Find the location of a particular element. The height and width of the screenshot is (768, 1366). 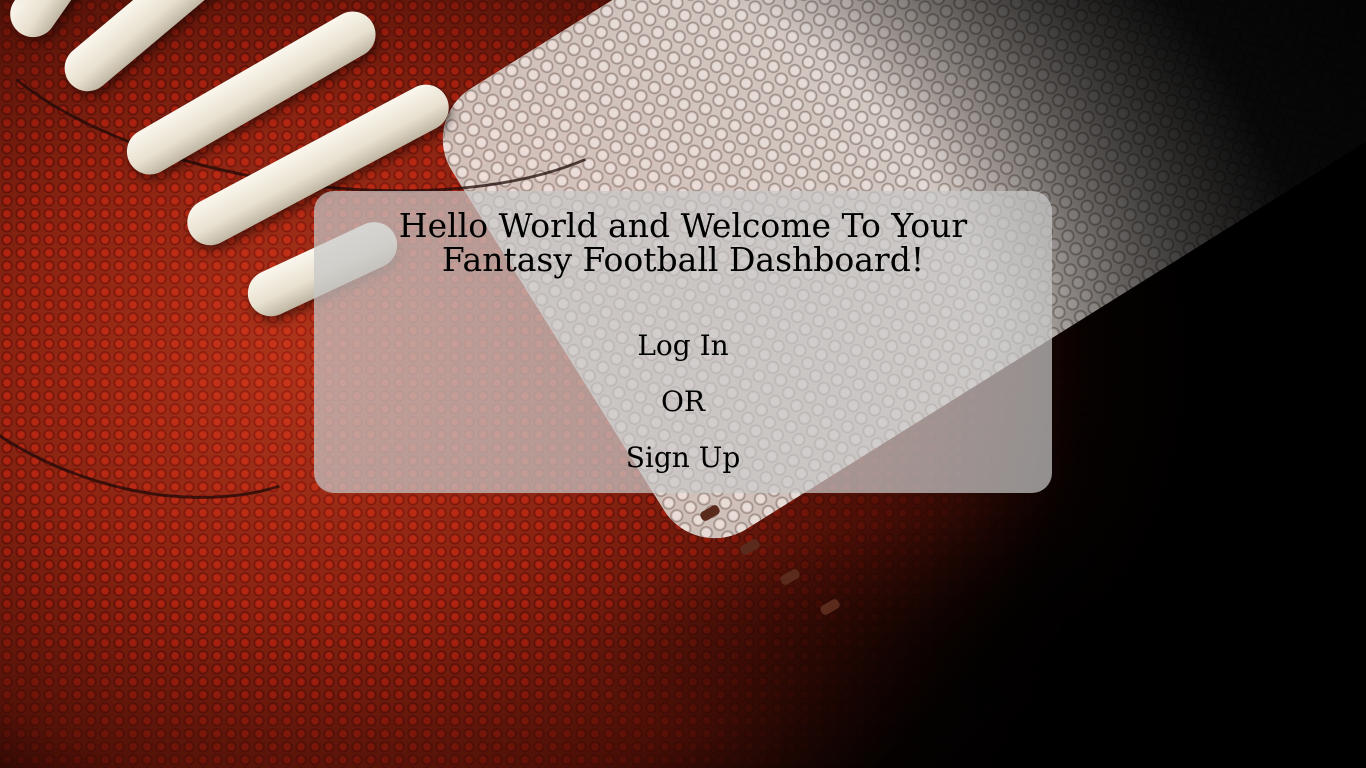

login-link: Log In is located at coordinates (683, 346).